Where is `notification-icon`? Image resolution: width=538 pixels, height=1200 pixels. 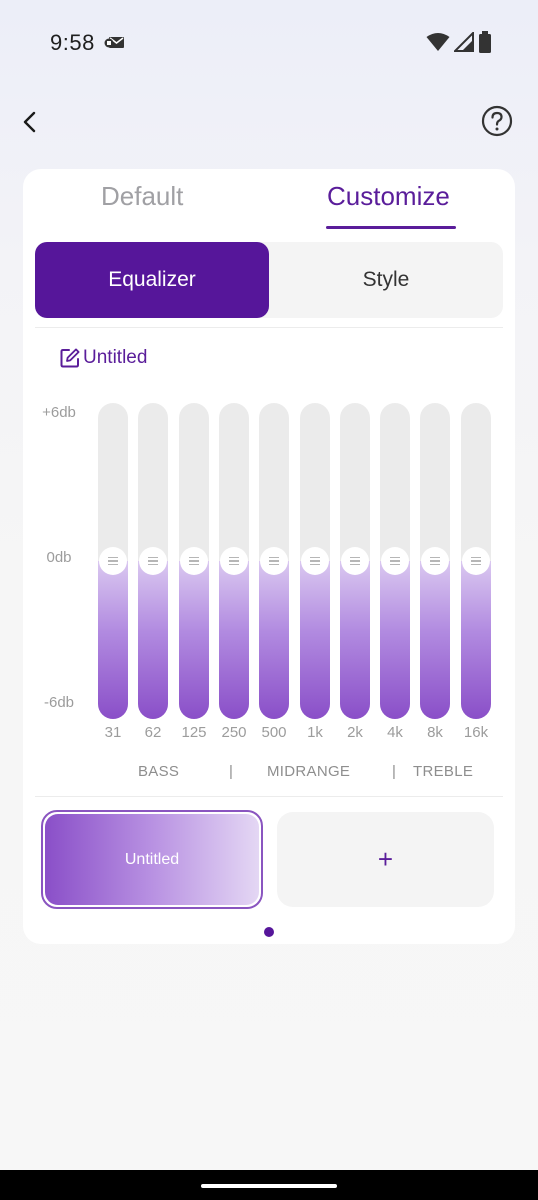
notification-icon is located at coordinates (115, 43).